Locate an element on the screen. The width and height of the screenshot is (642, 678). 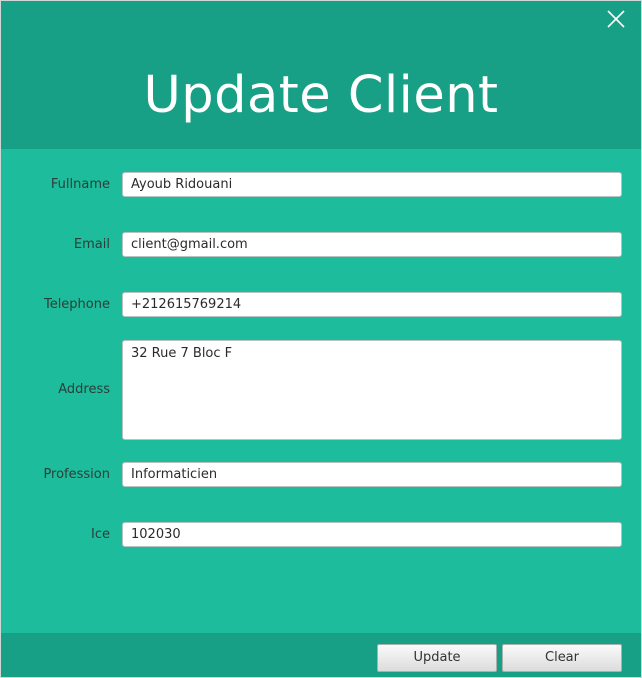
address-label: Address is located at coordinates (84, 389).